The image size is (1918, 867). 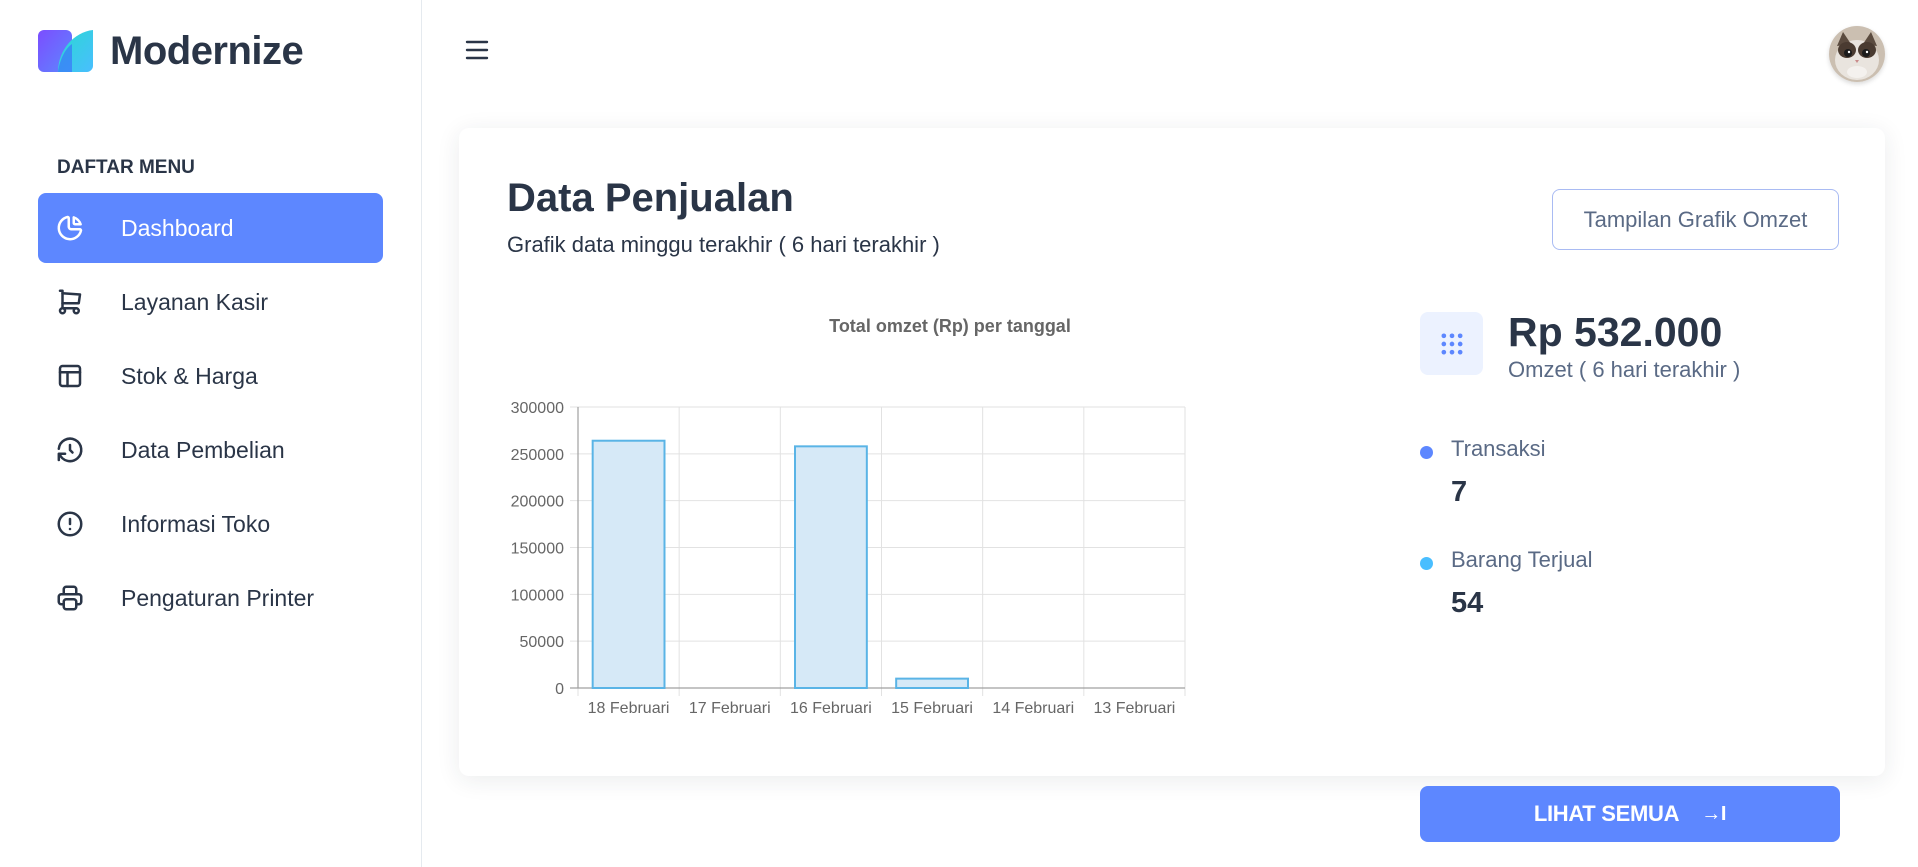 I want to click on sidebar-item-label: Stok & Harga, so click(x=189, y=375).